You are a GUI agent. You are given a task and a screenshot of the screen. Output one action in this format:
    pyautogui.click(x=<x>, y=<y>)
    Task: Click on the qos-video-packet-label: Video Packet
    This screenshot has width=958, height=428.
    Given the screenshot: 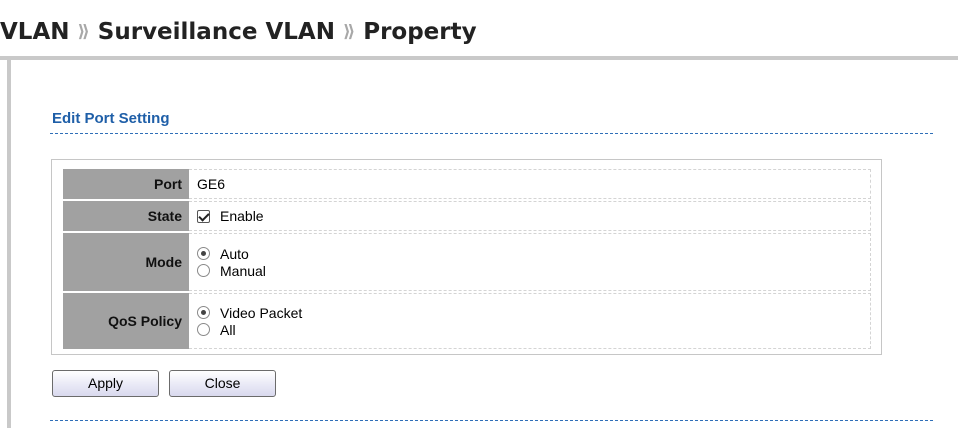 What is the action you would take?
    pyautogui.click(x=261, y=312)
    